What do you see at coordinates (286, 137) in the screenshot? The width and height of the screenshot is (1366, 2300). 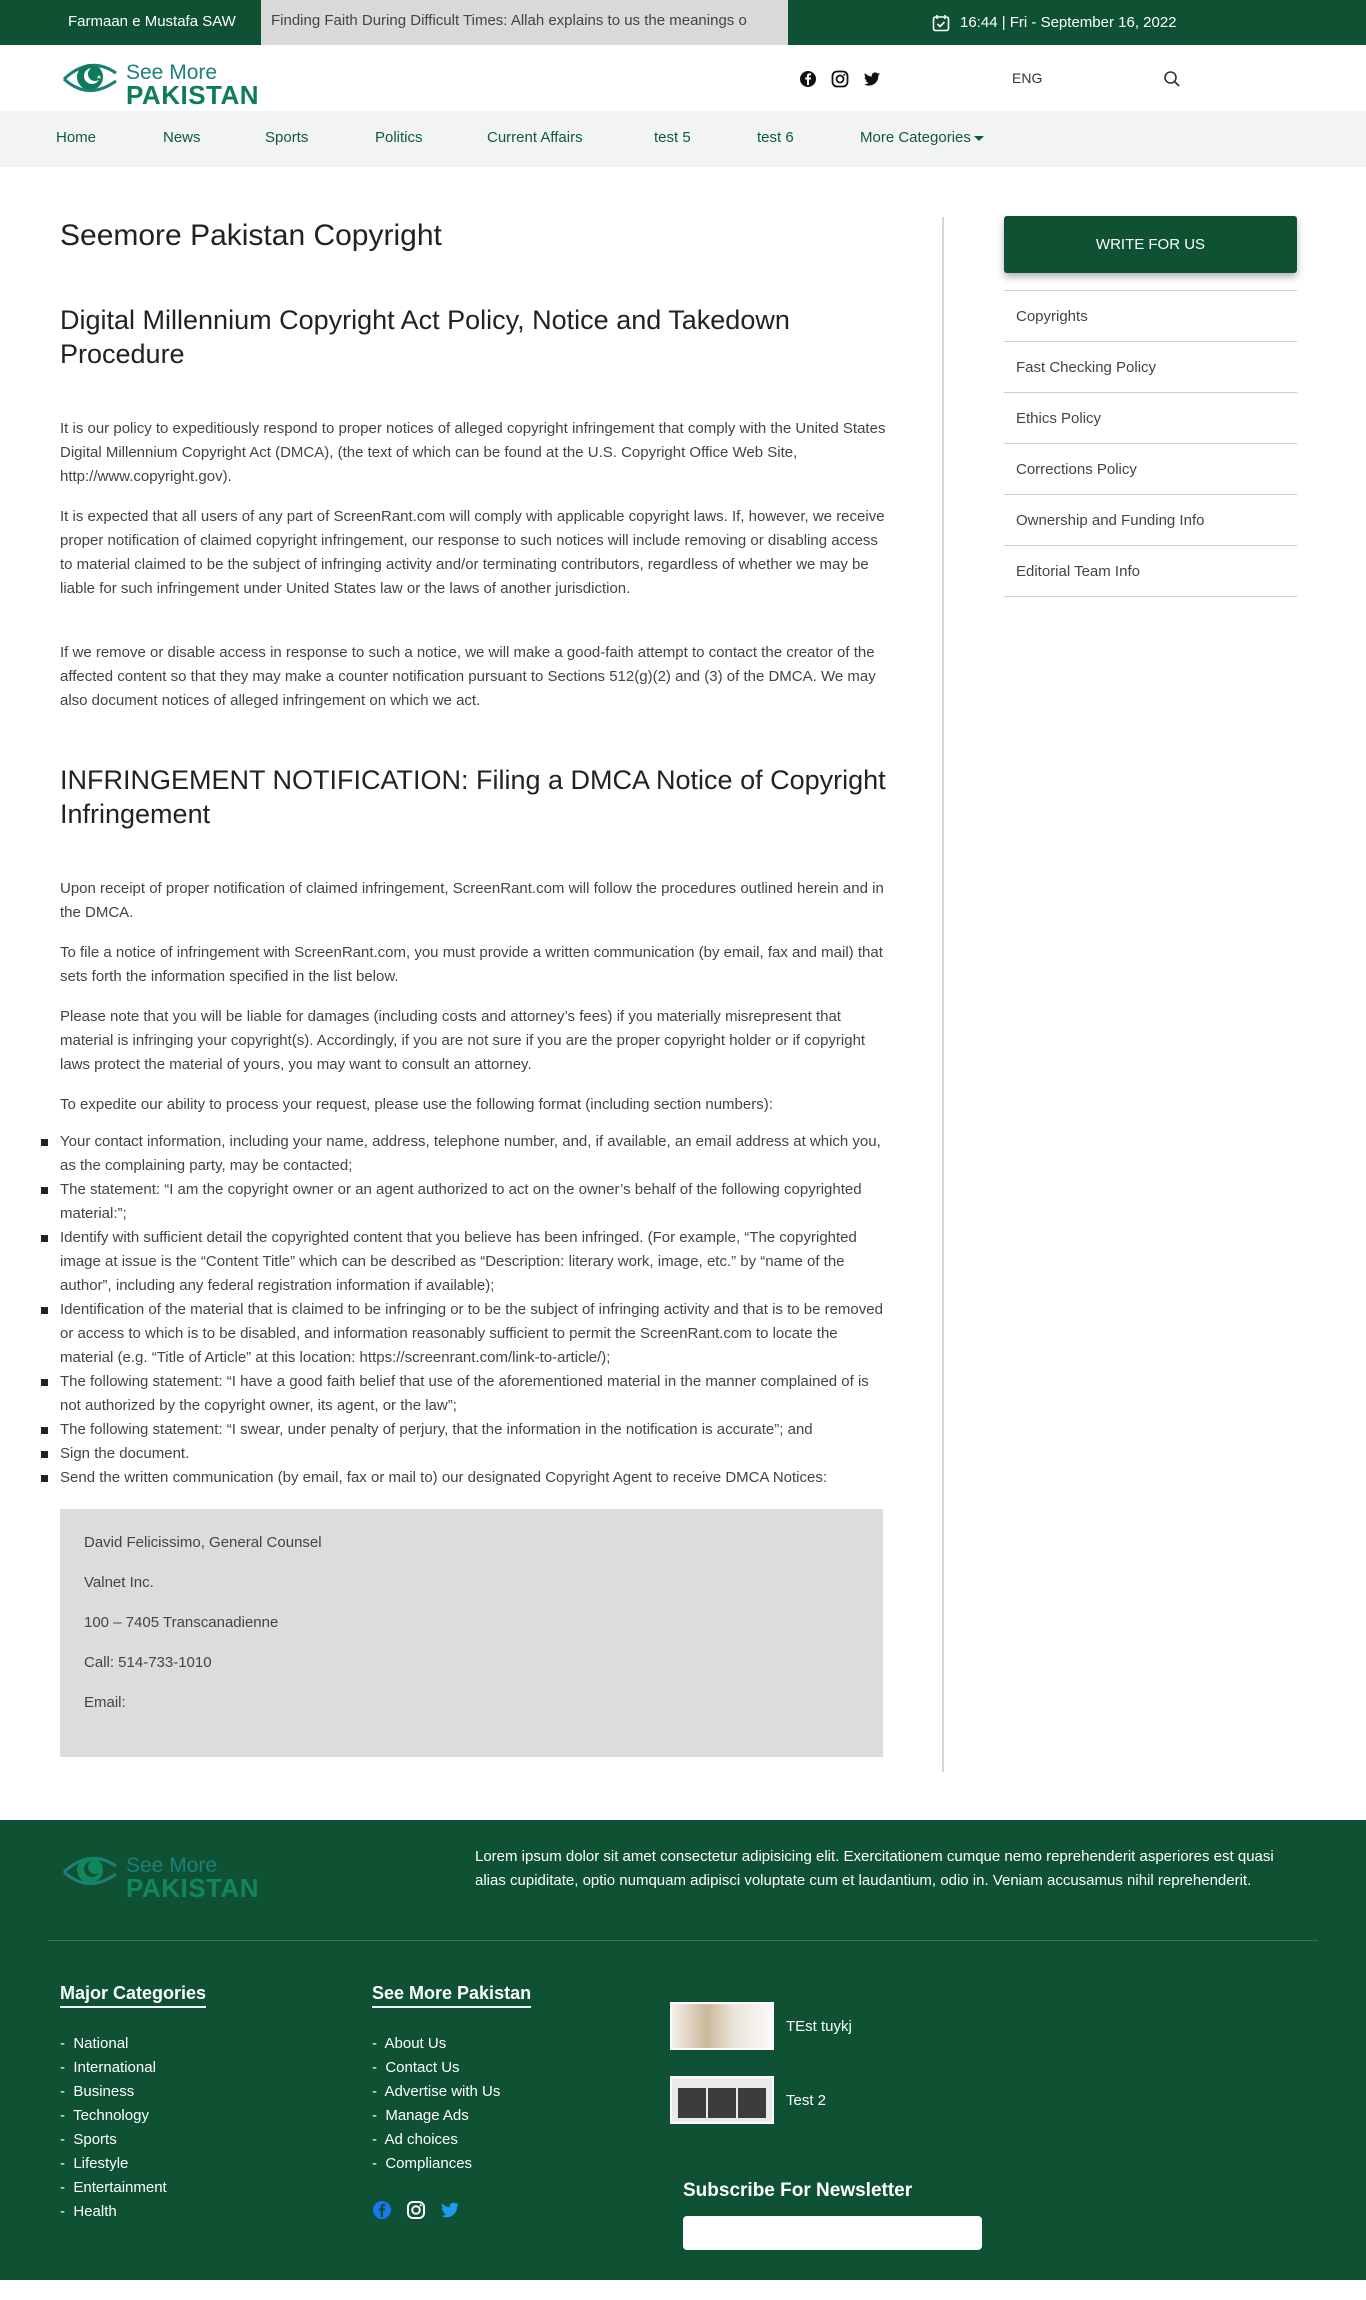 I see `nav-item-sports: Sports` at bounding box center [286, 137].